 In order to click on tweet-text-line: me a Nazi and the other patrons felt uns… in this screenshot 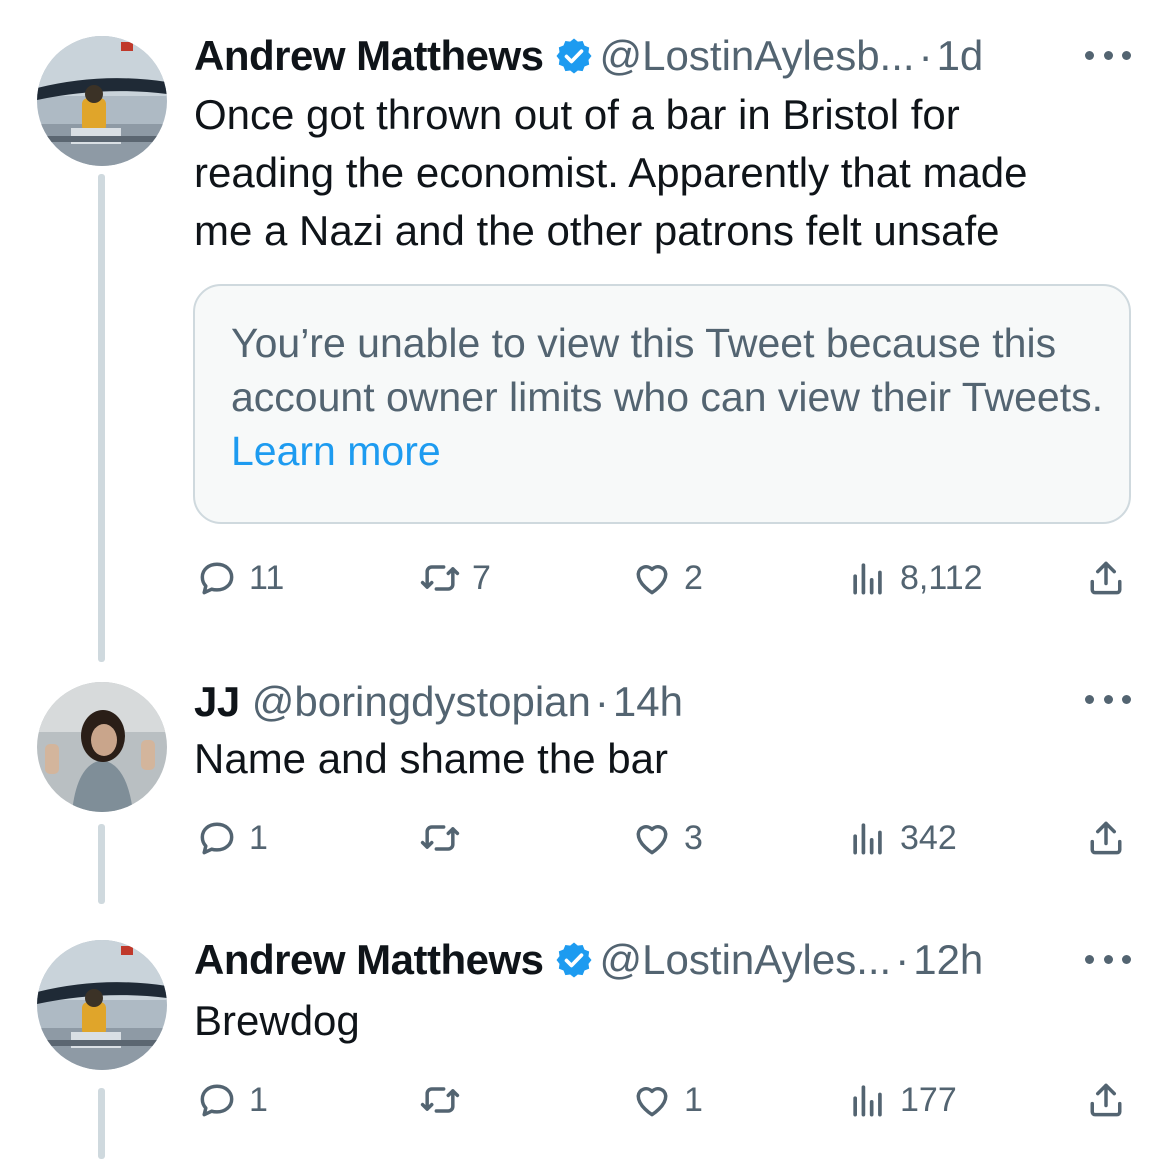, I will do `click(597, 230)`.